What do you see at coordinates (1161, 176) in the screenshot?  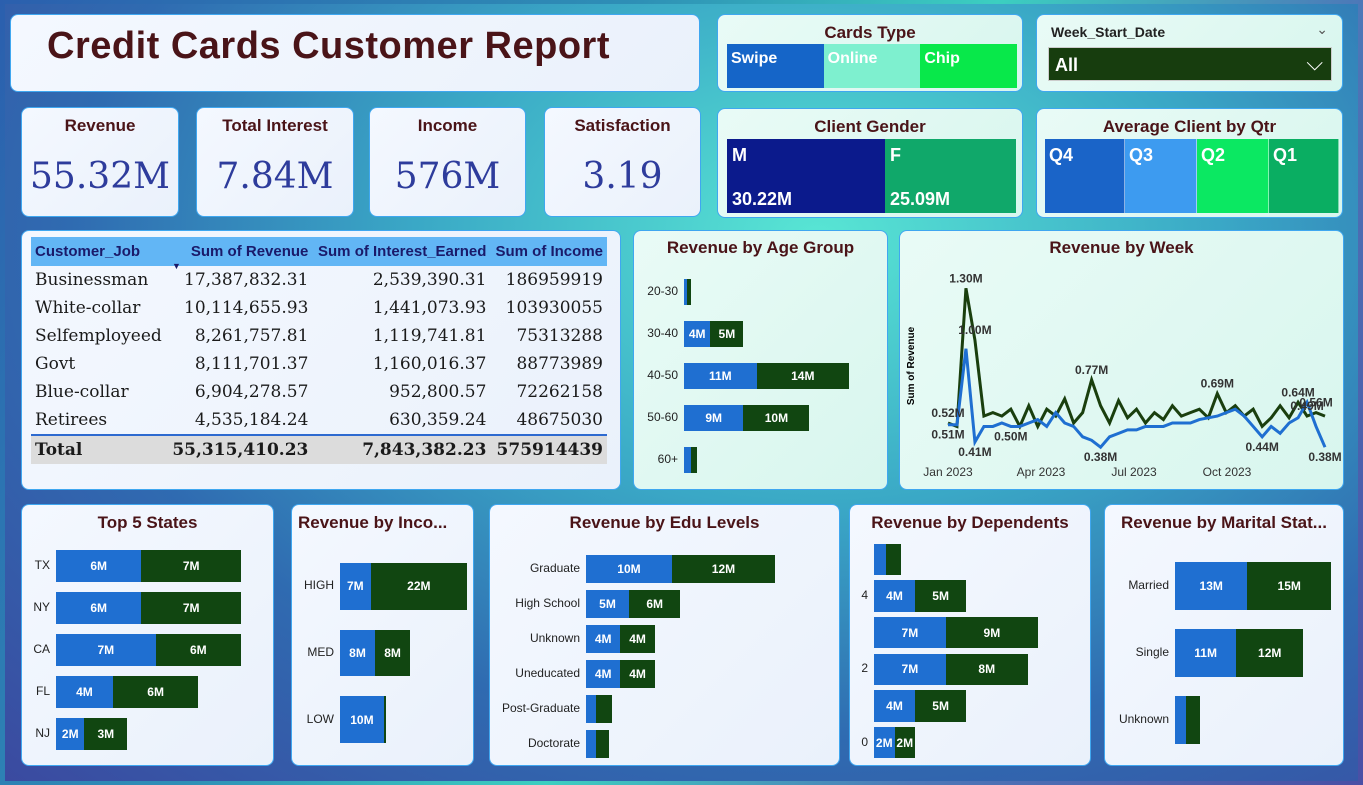 I see `qtr-segment: Q3` at bounding box center [1161, 176].